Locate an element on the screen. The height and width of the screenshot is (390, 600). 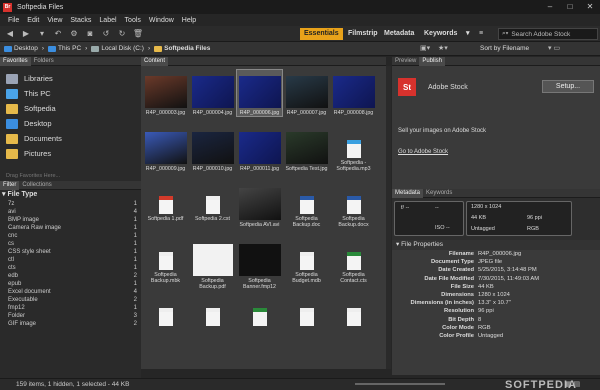
filter-row: Excel document 4 is located at coordinates (70, 292).